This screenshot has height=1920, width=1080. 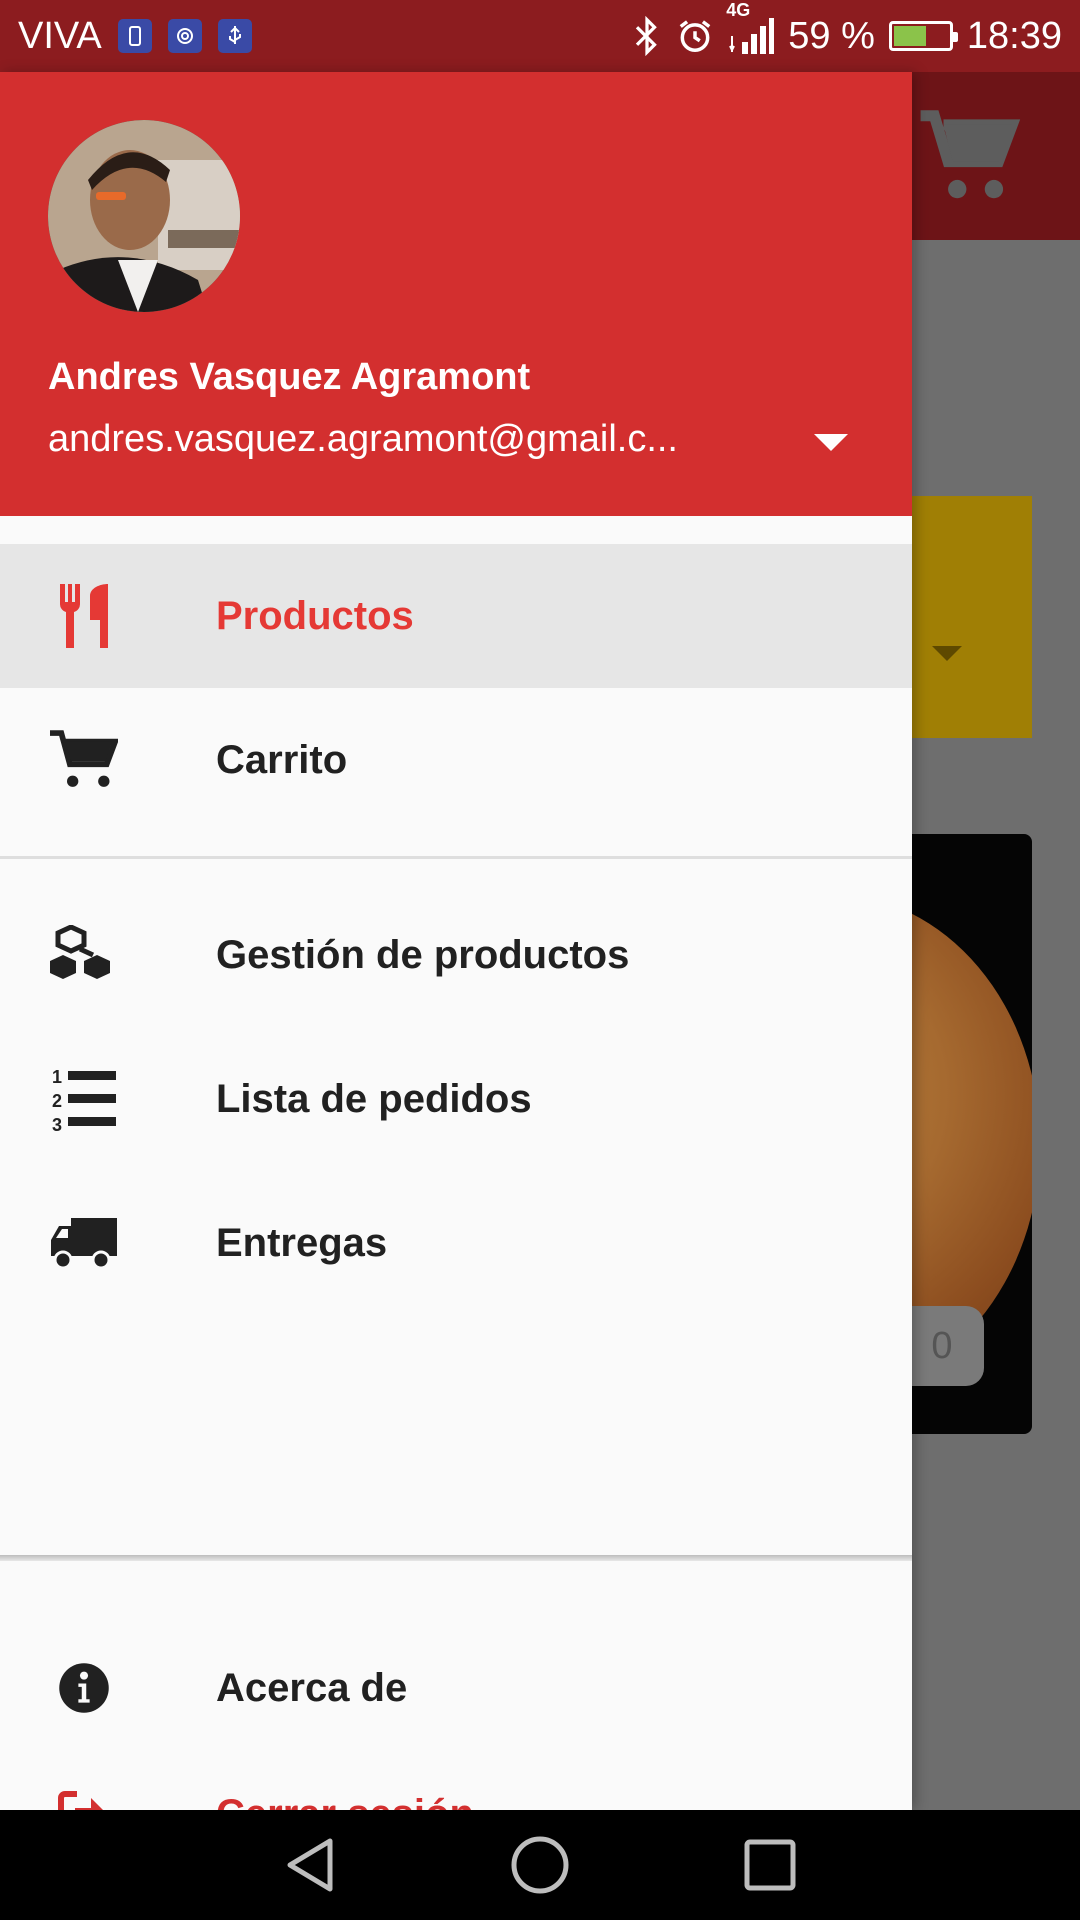 I want to click on cubes-icon, so click(x=84, y=955).